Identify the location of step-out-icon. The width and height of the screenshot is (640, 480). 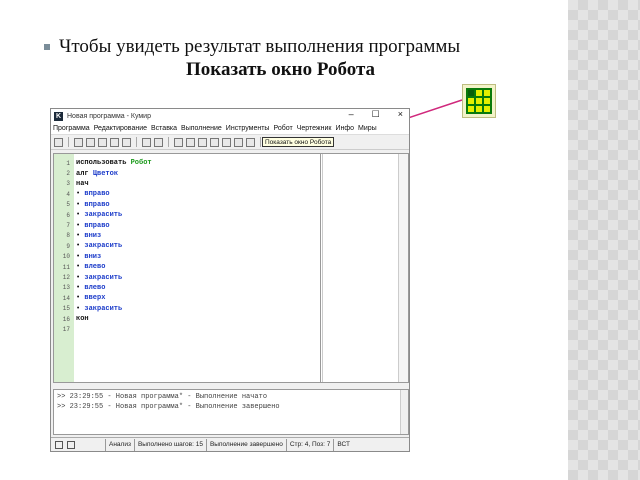
(226, 142).